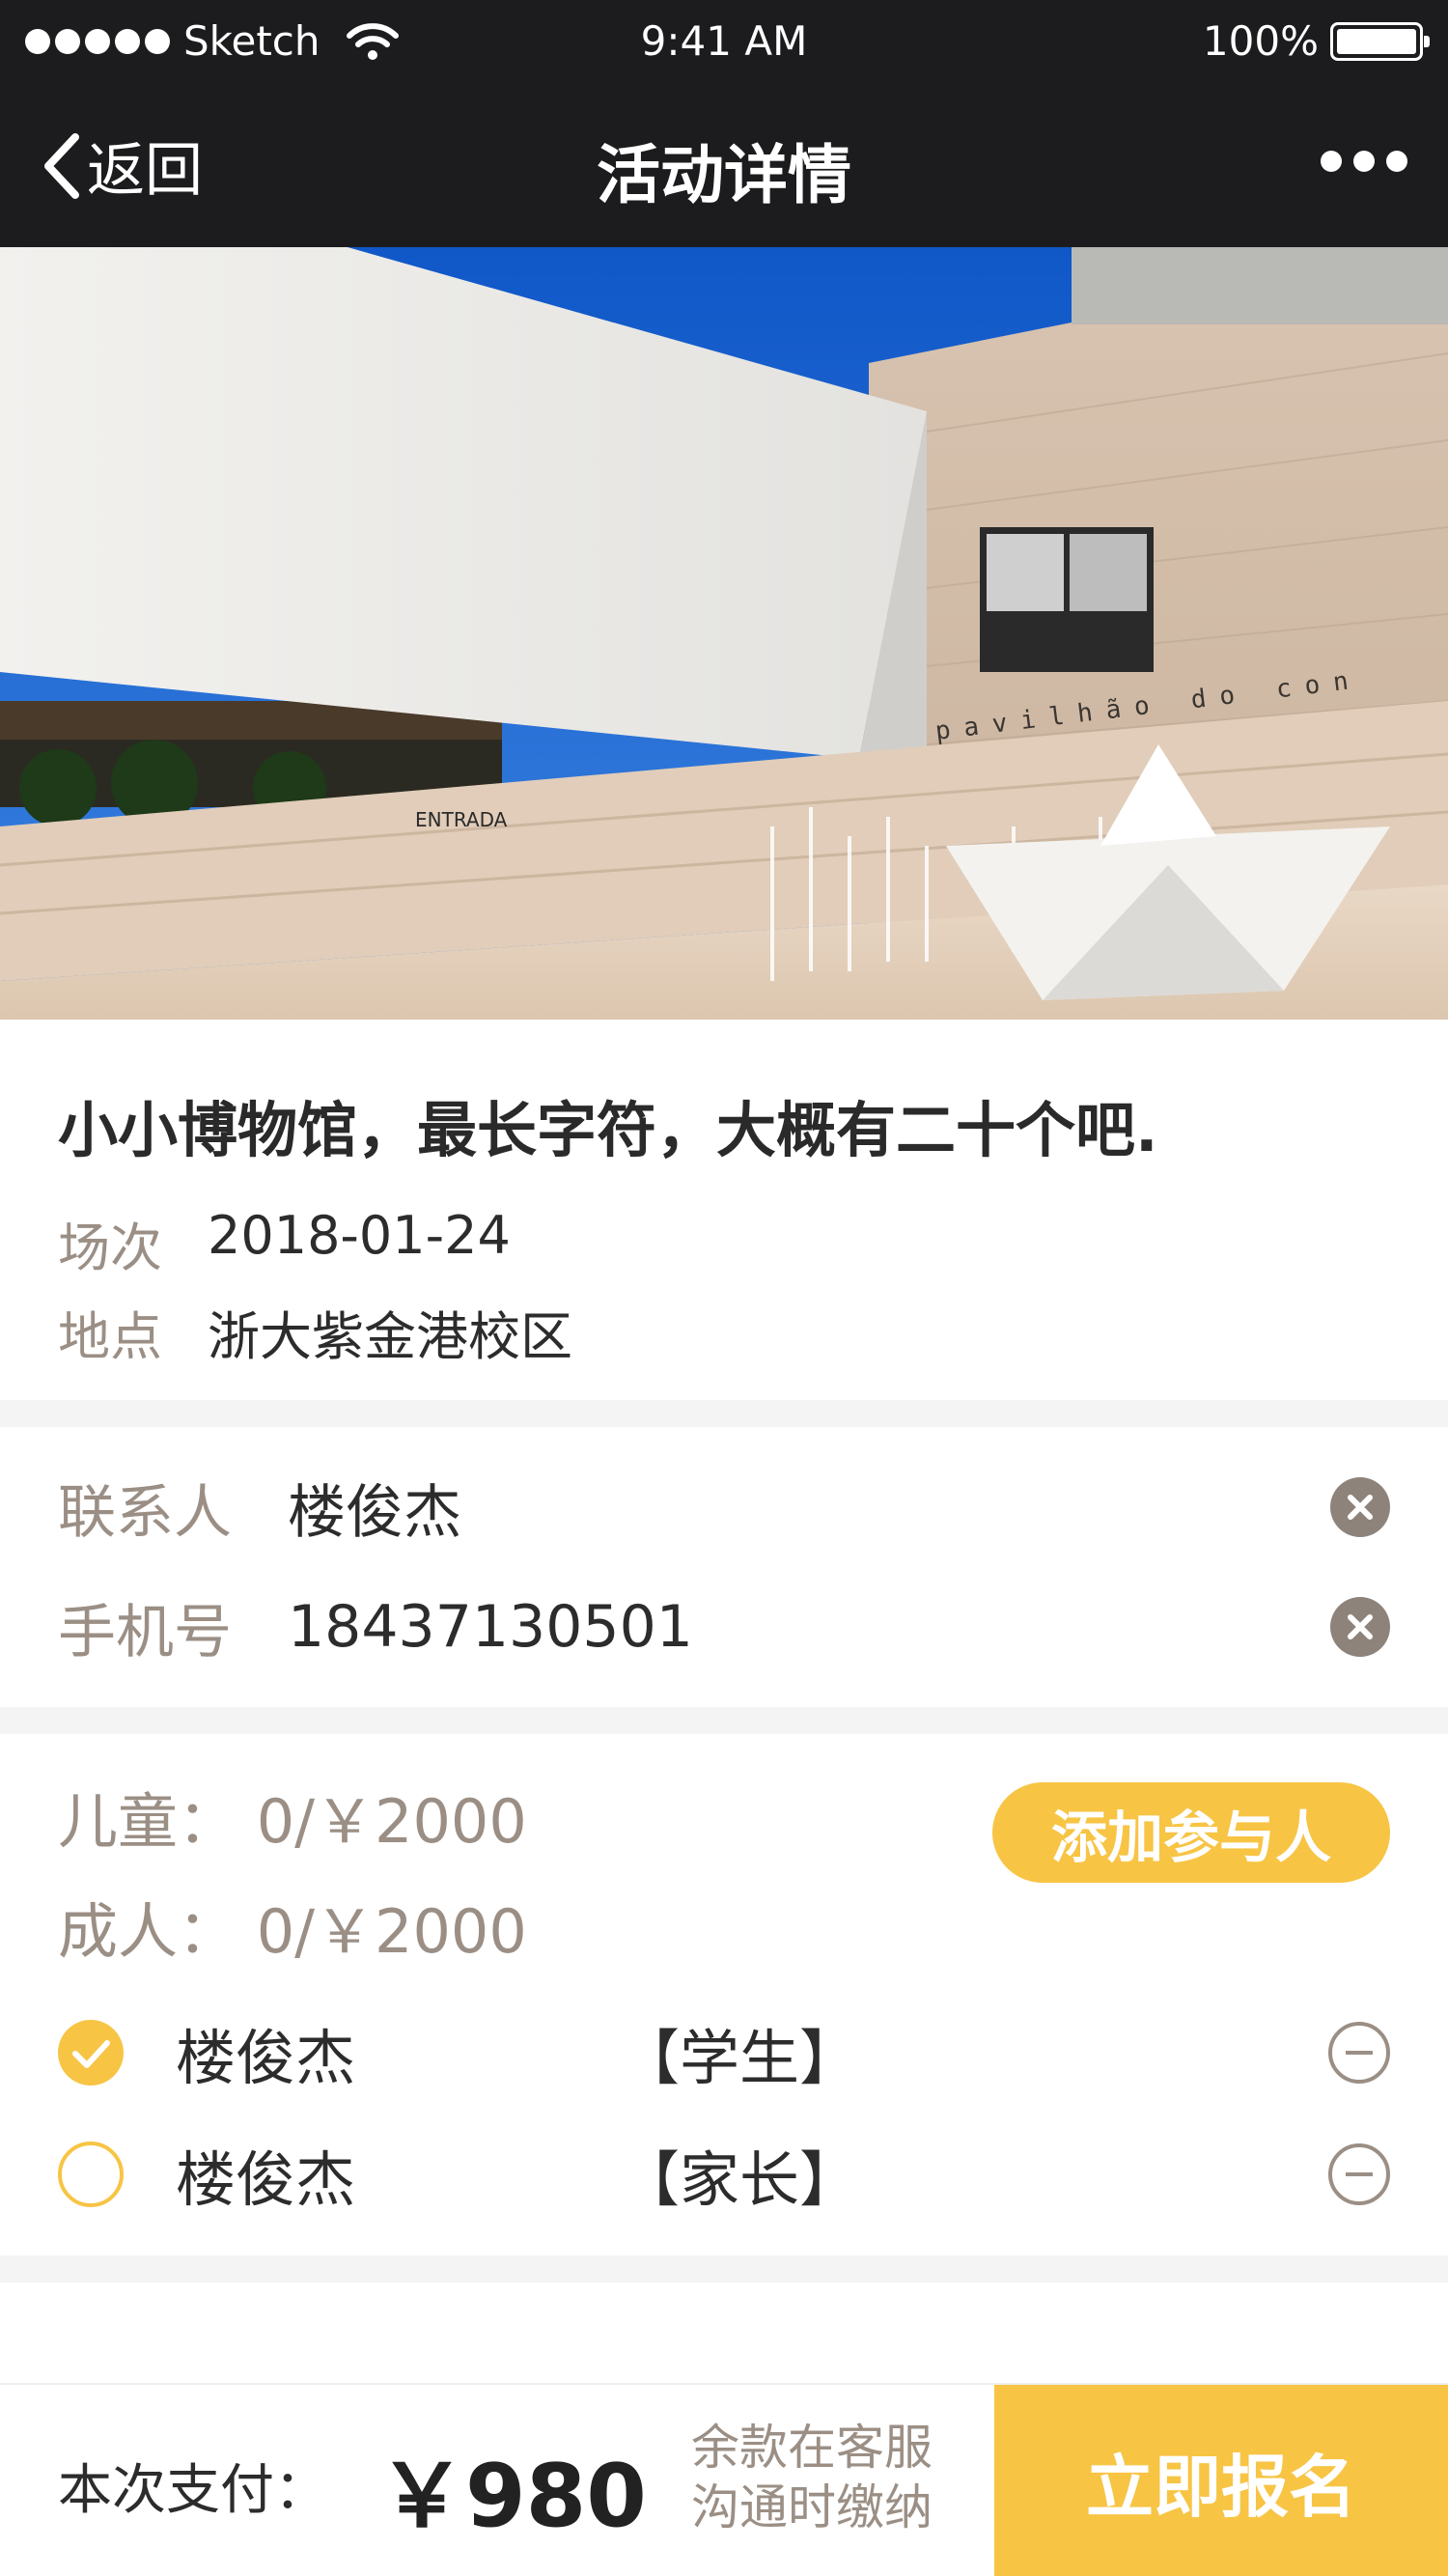  I want to click on session-label: 场次, so click(110, 1248).